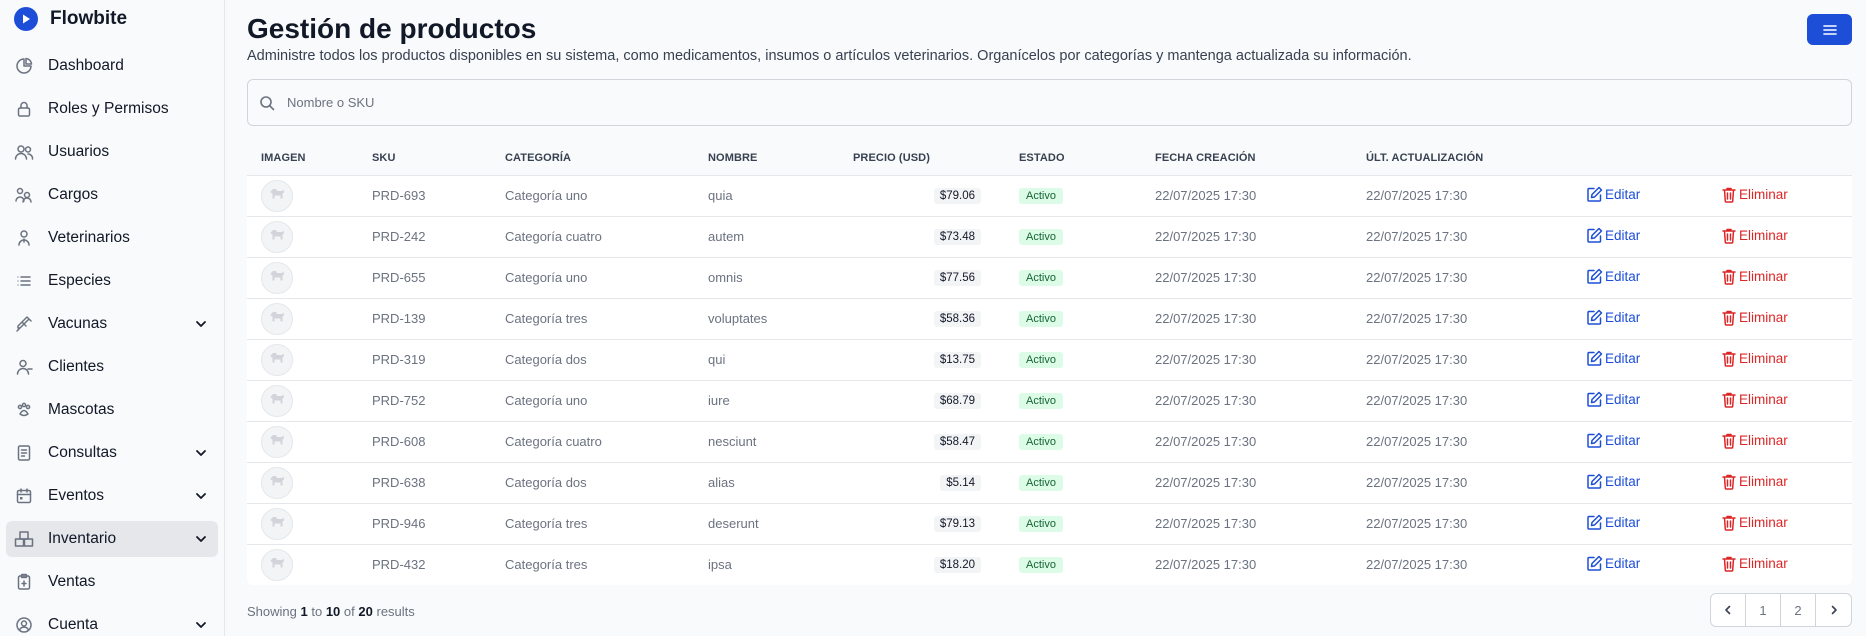 This screenshot has width=1866, height=636. What do you see at coordinates (1798, 610) in the screenshot?
I see `pagination-page-2: 2` at bounding box center [1798, 610].